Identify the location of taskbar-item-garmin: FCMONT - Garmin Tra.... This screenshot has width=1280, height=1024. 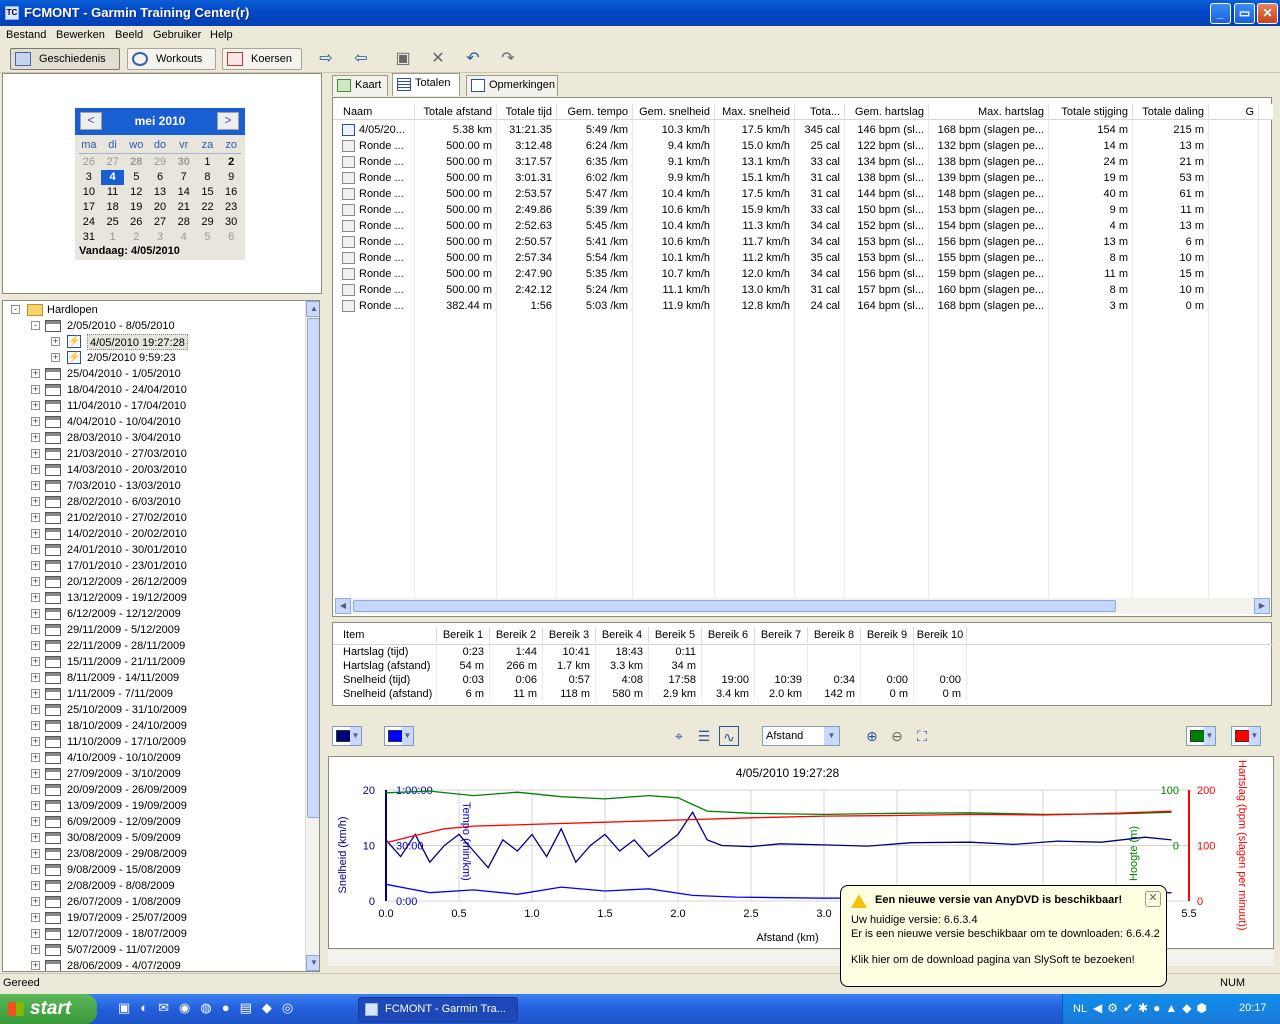
(438, 1009).